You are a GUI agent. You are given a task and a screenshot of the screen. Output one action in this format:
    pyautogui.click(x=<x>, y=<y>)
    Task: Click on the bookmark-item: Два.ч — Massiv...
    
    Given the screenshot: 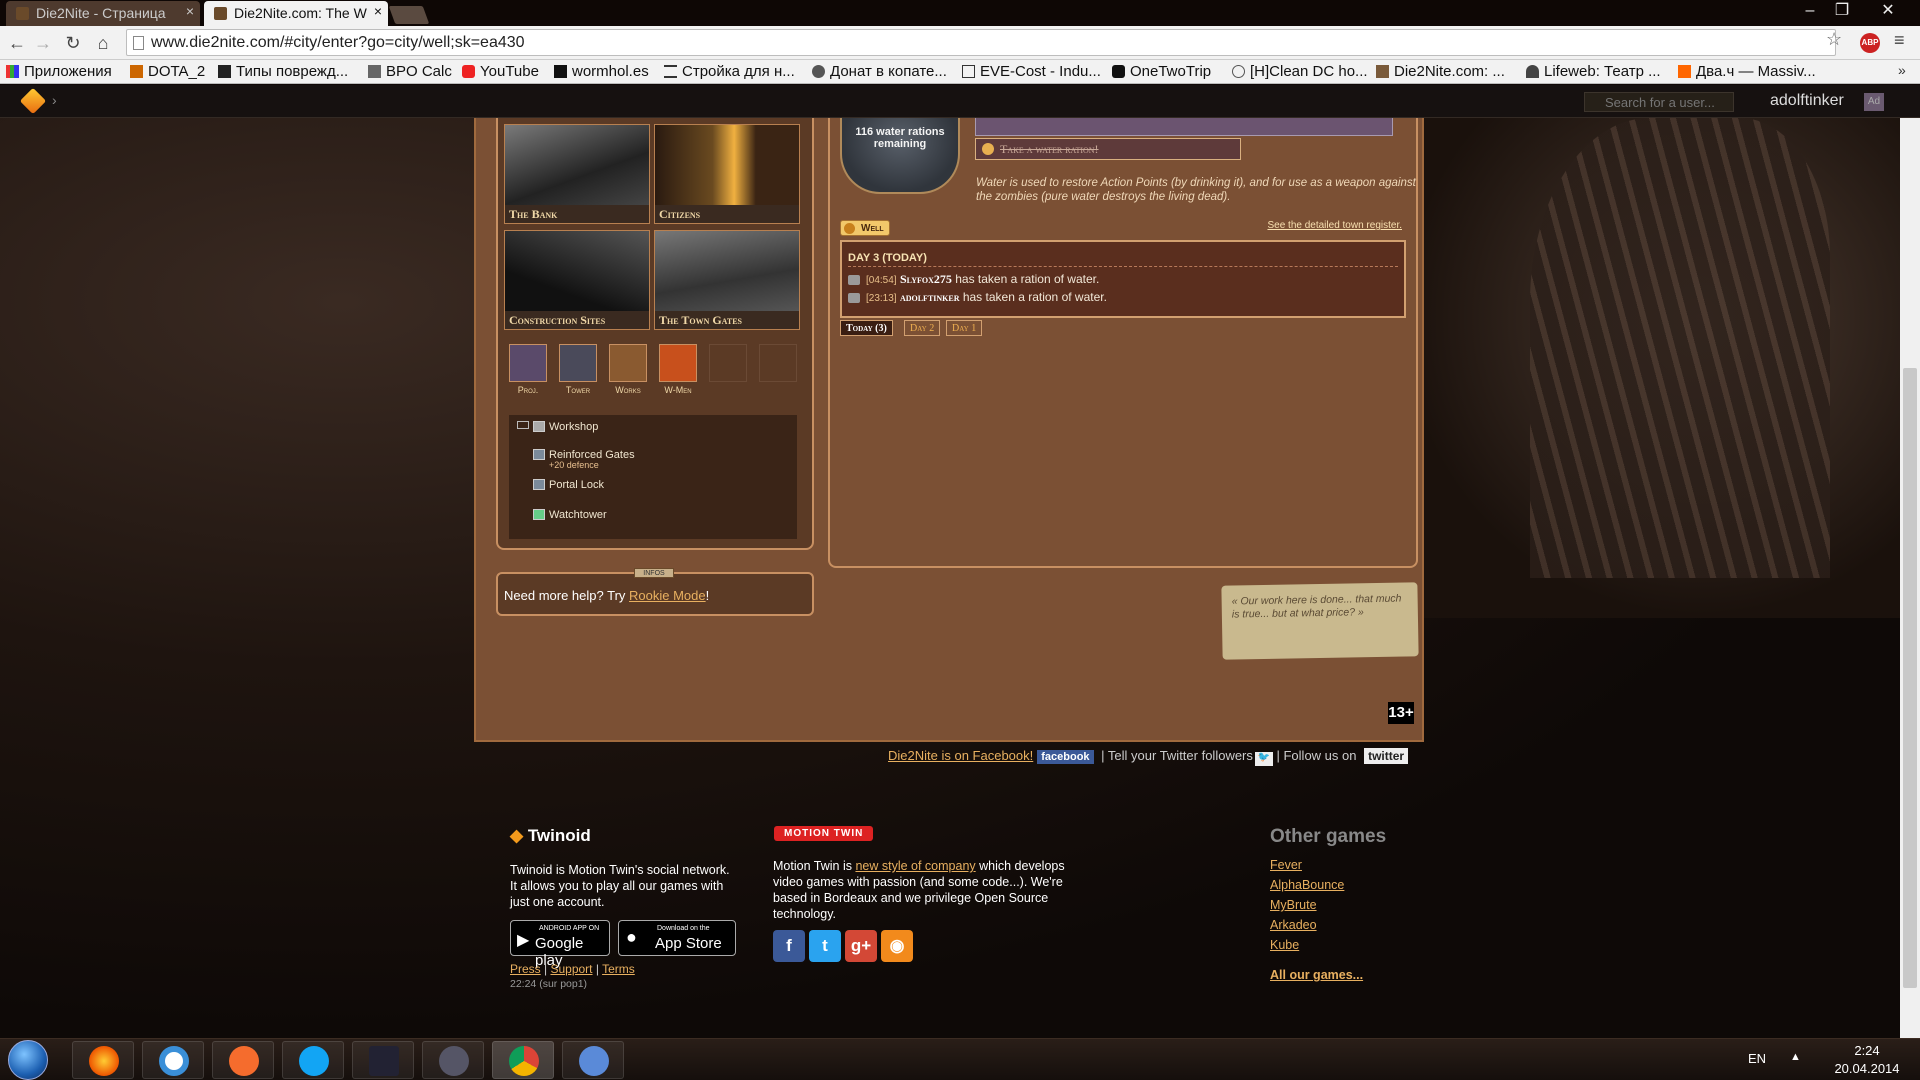 What is the action you would take?
    pyautogui.click(x=1747, y=71)
    